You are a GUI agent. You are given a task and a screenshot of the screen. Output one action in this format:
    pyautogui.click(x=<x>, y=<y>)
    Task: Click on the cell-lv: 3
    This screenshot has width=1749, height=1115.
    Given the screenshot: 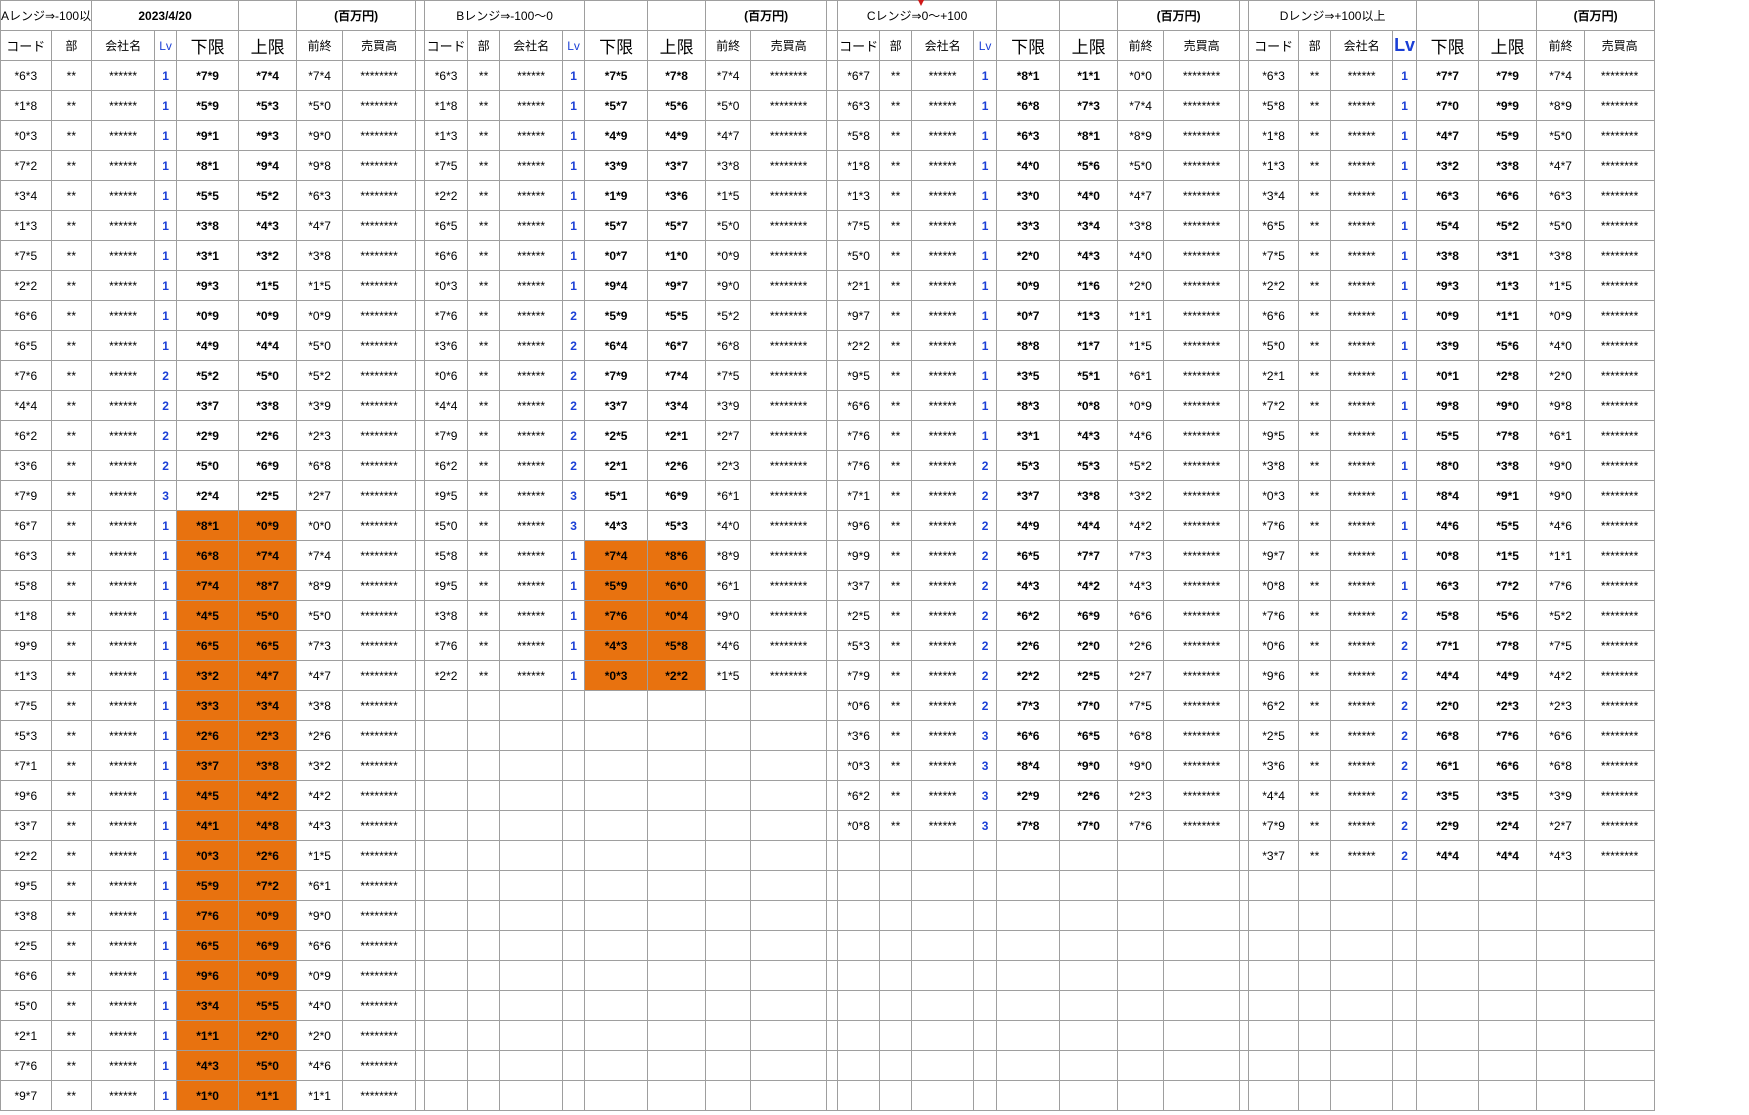 What is the action you would take?
    pyautogui.click(x=985, y=765)
    